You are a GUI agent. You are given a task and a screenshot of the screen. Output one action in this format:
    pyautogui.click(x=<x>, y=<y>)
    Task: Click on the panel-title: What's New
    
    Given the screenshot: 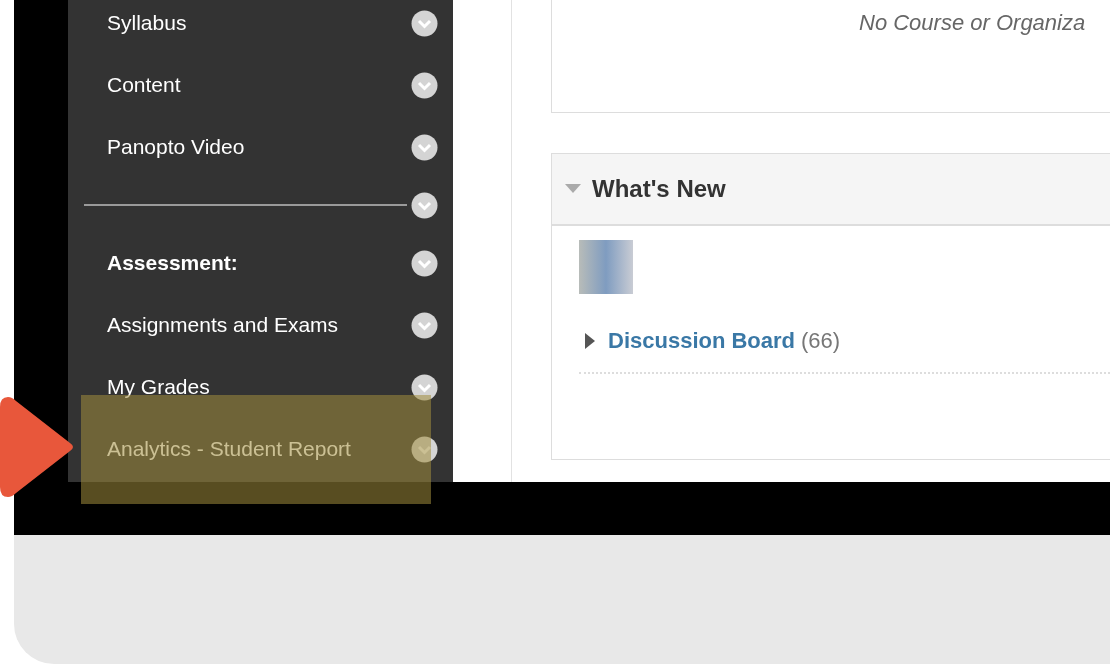 What is the action you would take?
    pyautogui.click(x=659, y=189)
    